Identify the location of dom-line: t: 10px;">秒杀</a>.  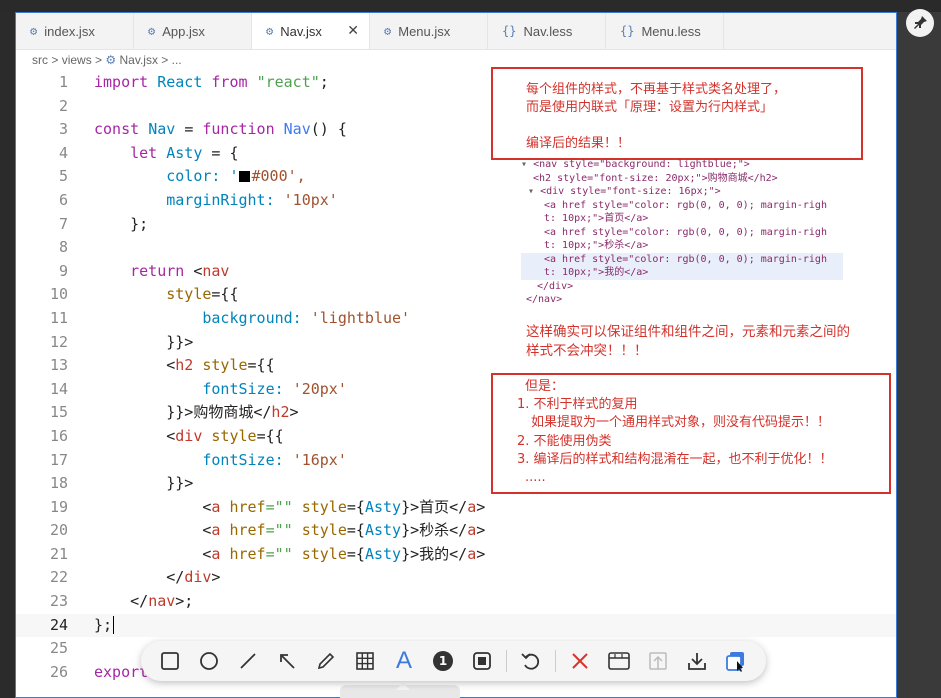
(596, 245).